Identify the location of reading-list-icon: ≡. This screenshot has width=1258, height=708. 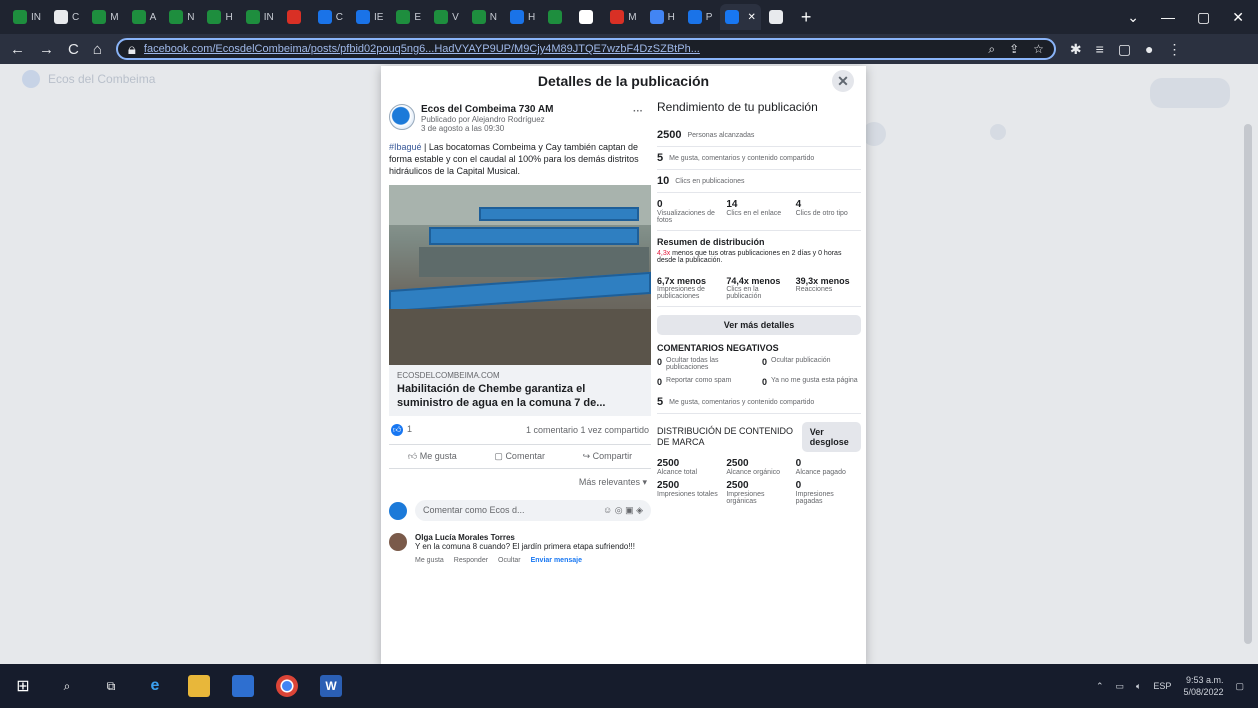
(1100, 49).